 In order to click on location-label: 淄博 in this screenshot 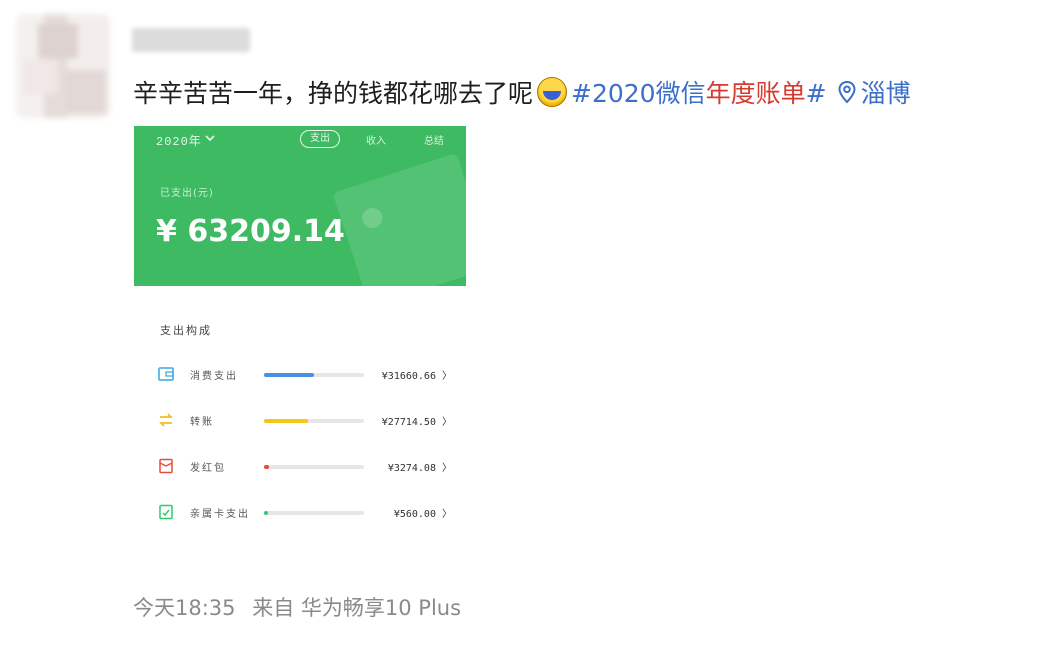, I will do `click(885, 93)`.